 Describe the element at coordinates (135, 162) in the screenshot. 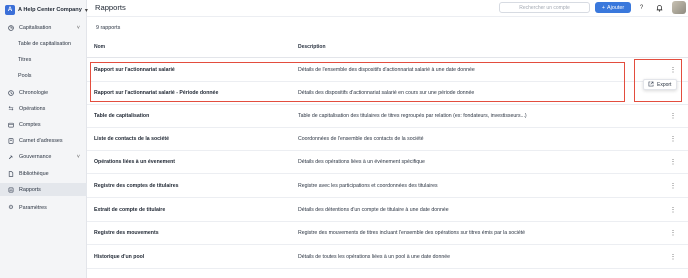

I see `report-name: Opérations liées à un évenement` at that location.